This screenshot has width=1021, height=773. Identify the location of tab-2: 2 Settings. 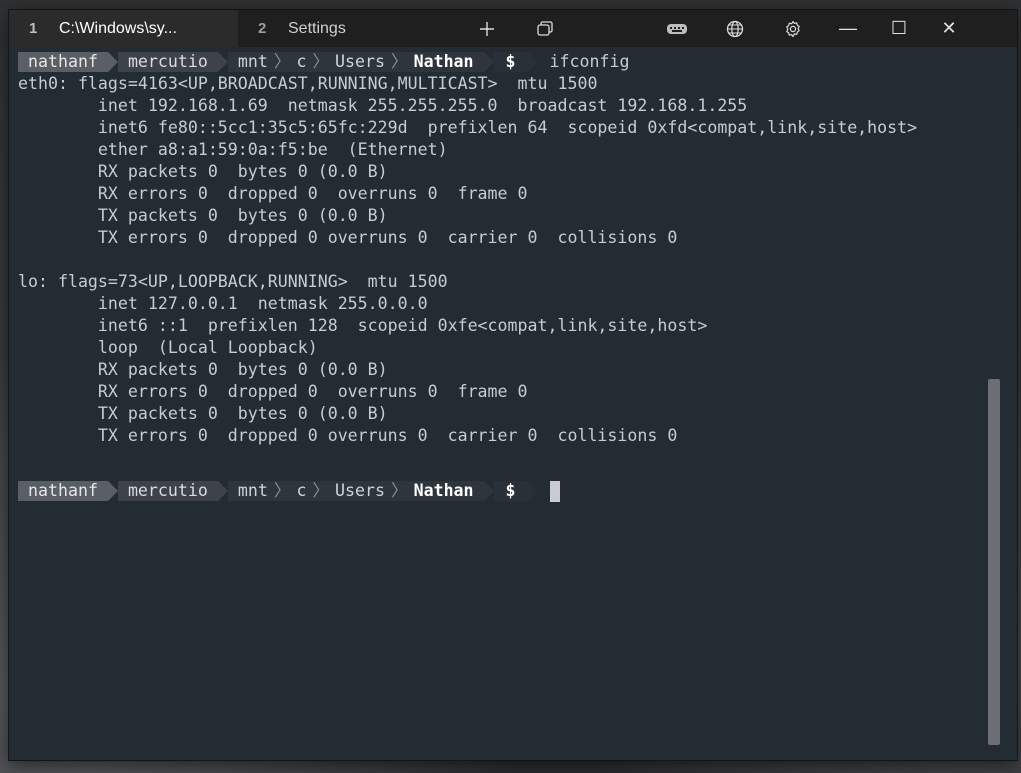
(348, 28).